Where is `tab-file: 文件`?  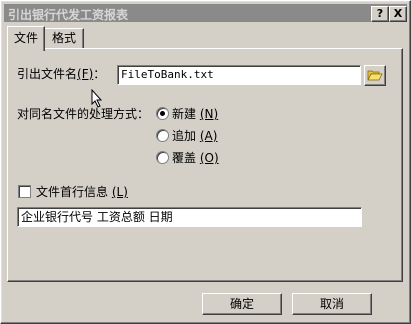 tab-file: 文件 is located at coordinates (26, 38).